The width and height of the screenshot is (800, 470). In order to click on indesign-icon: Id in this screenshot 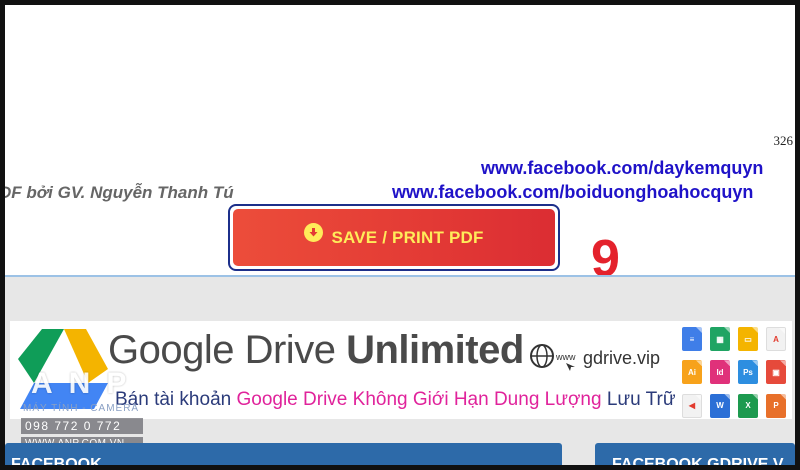, I will do `click(720, 372)`.